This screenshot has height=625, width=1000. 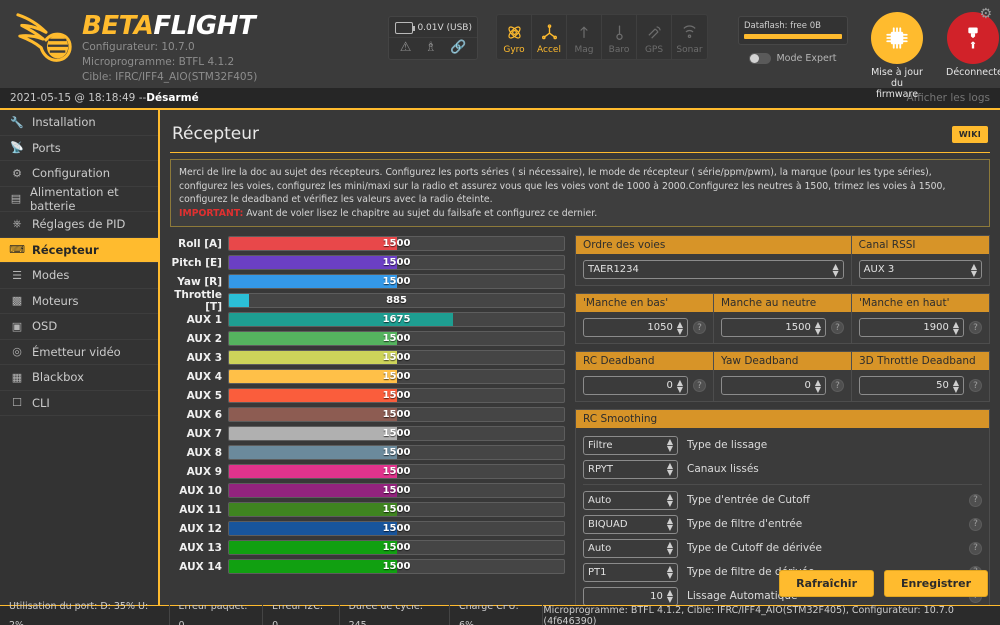 I want to click on derivative-cutoff-select: Auto ▲ ▼, so click(x=630, y=548).